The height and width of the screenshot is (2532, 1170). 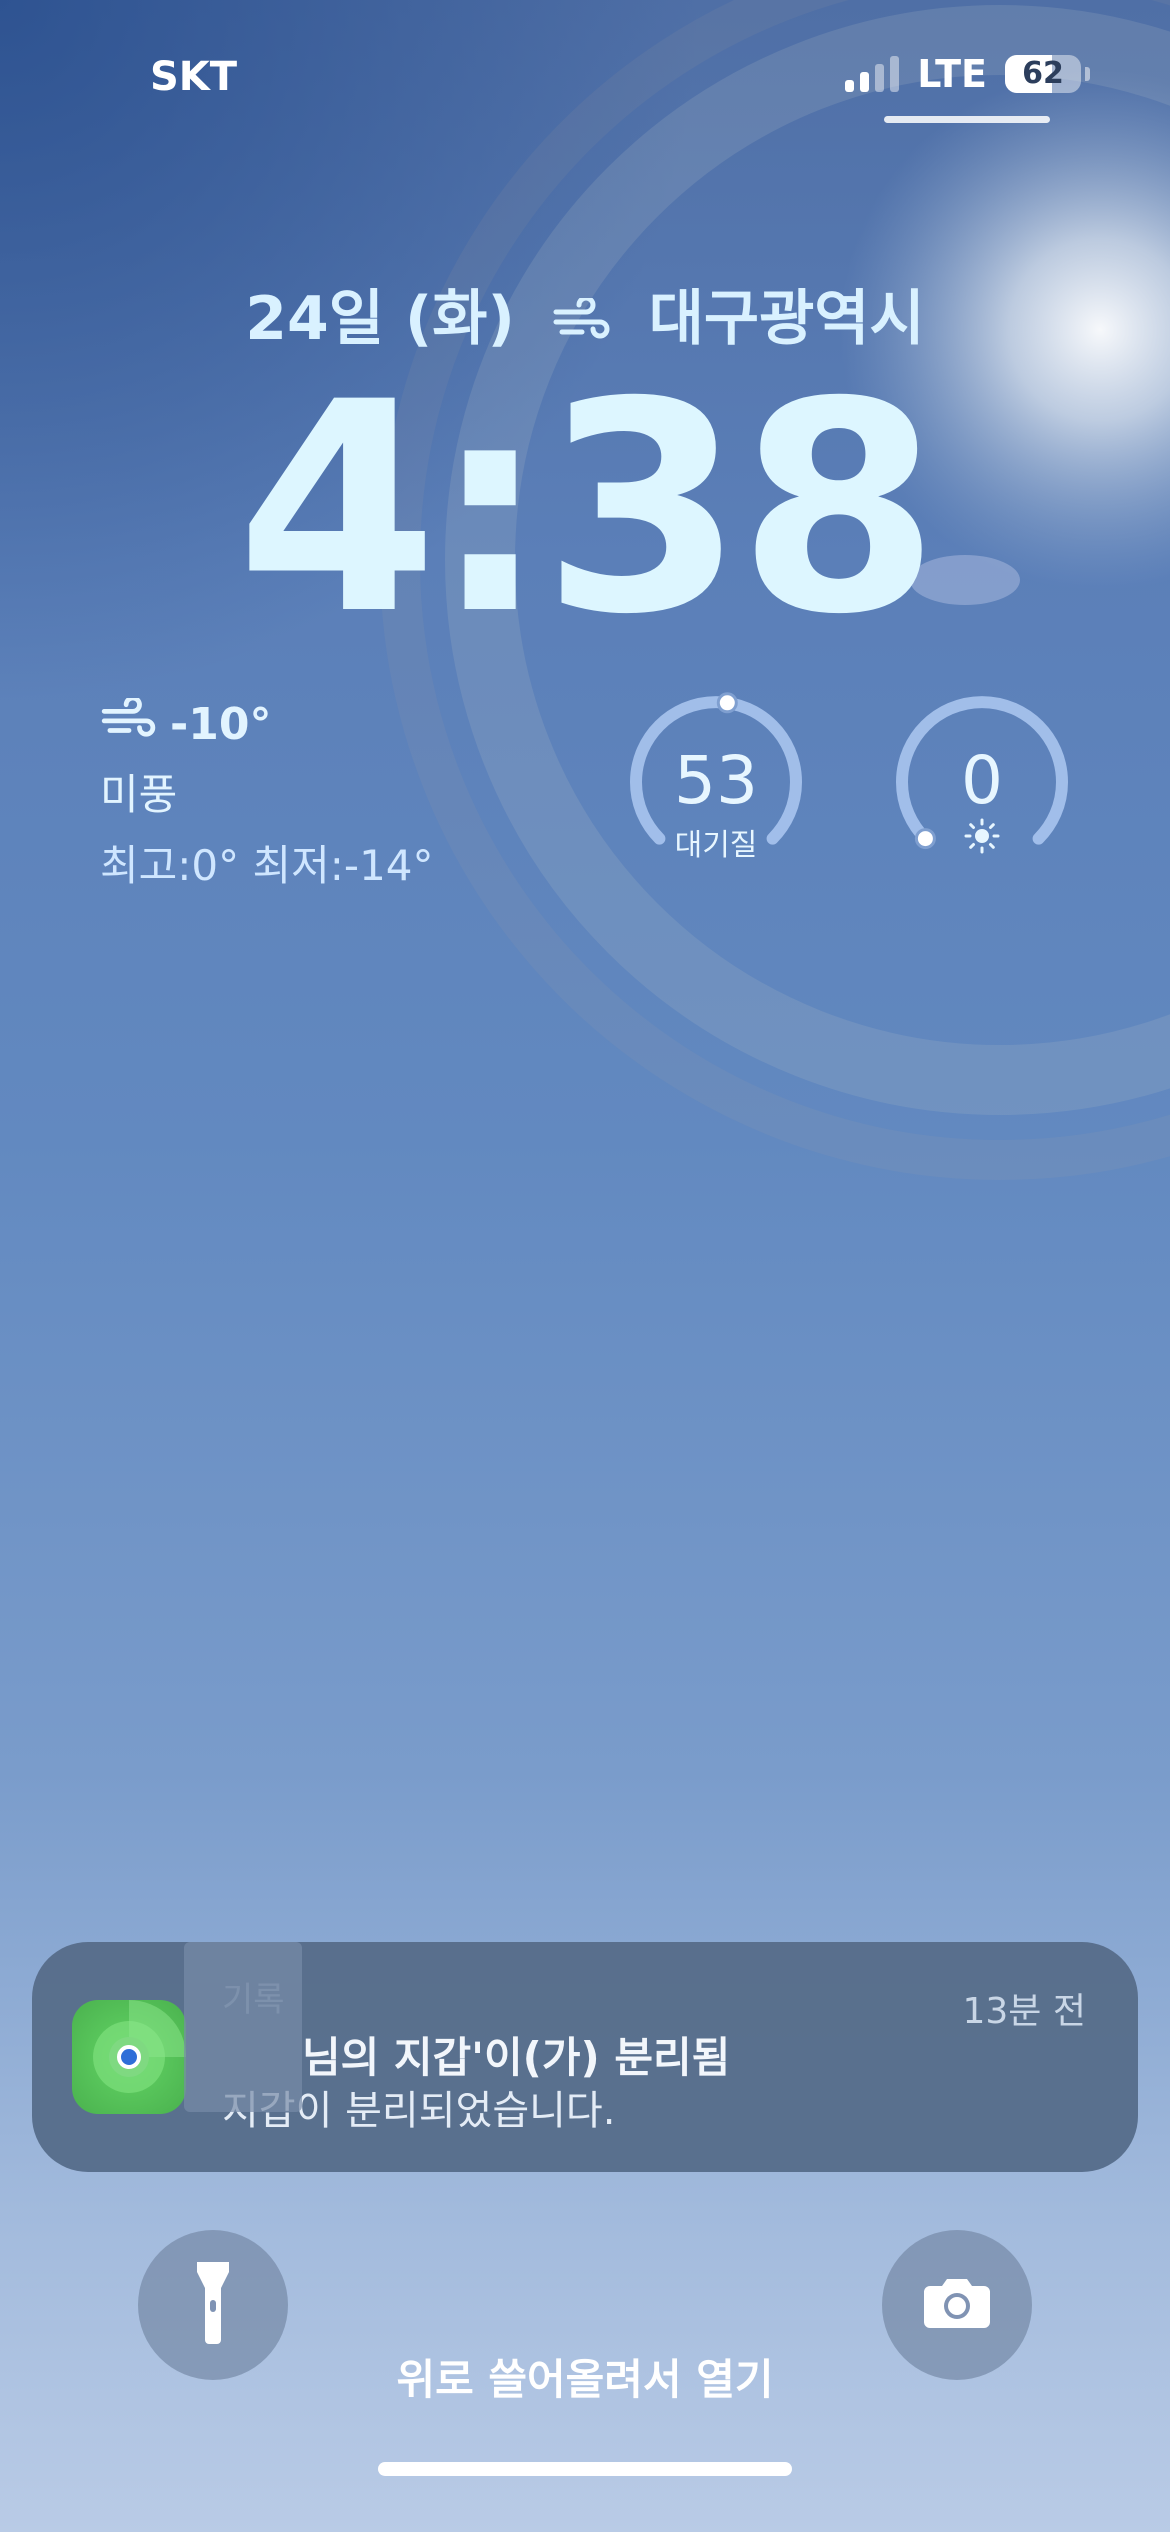 What do you see at coordinates (727, 703) in the screenshot?
I see `air-quality-gauge-marker` at bounding box center [727, 703].